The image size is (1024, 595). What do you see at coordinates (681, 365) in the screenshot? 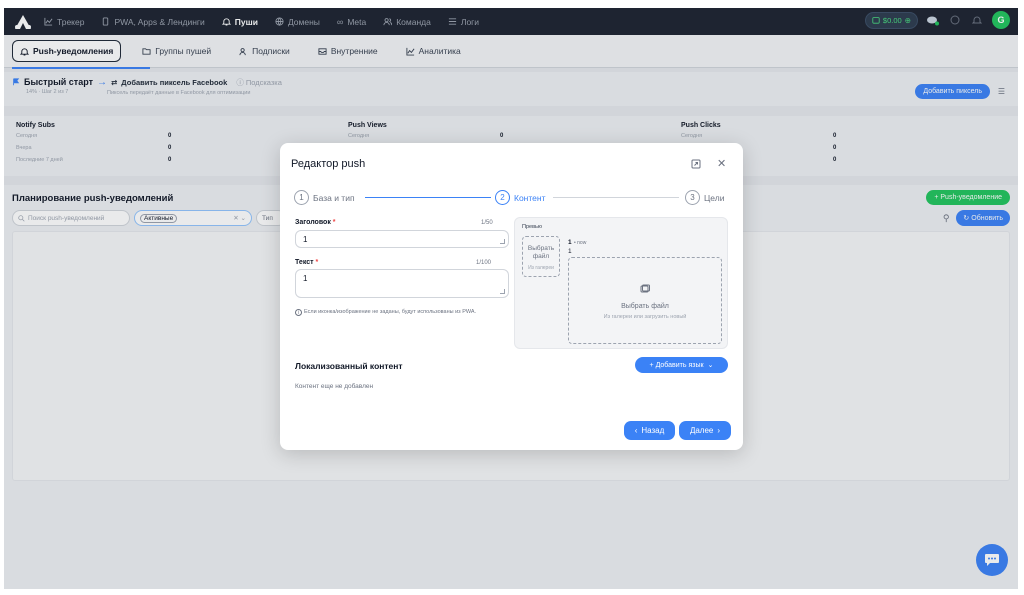
I see `add-language-button: + Добавить язык ⌄` at bounding box center [681, 365].